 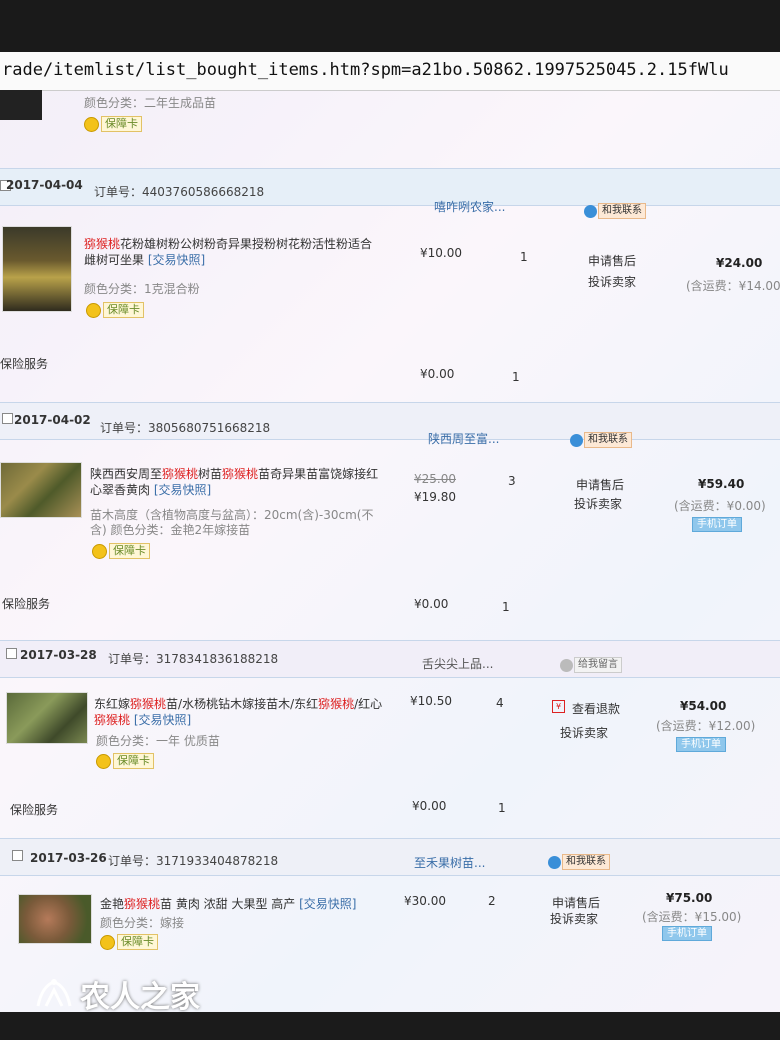 What do you see at coordinates (44, 185) in the screenshot?
I see `order-date: 2017-04-04` at bounding box center [44, 185].